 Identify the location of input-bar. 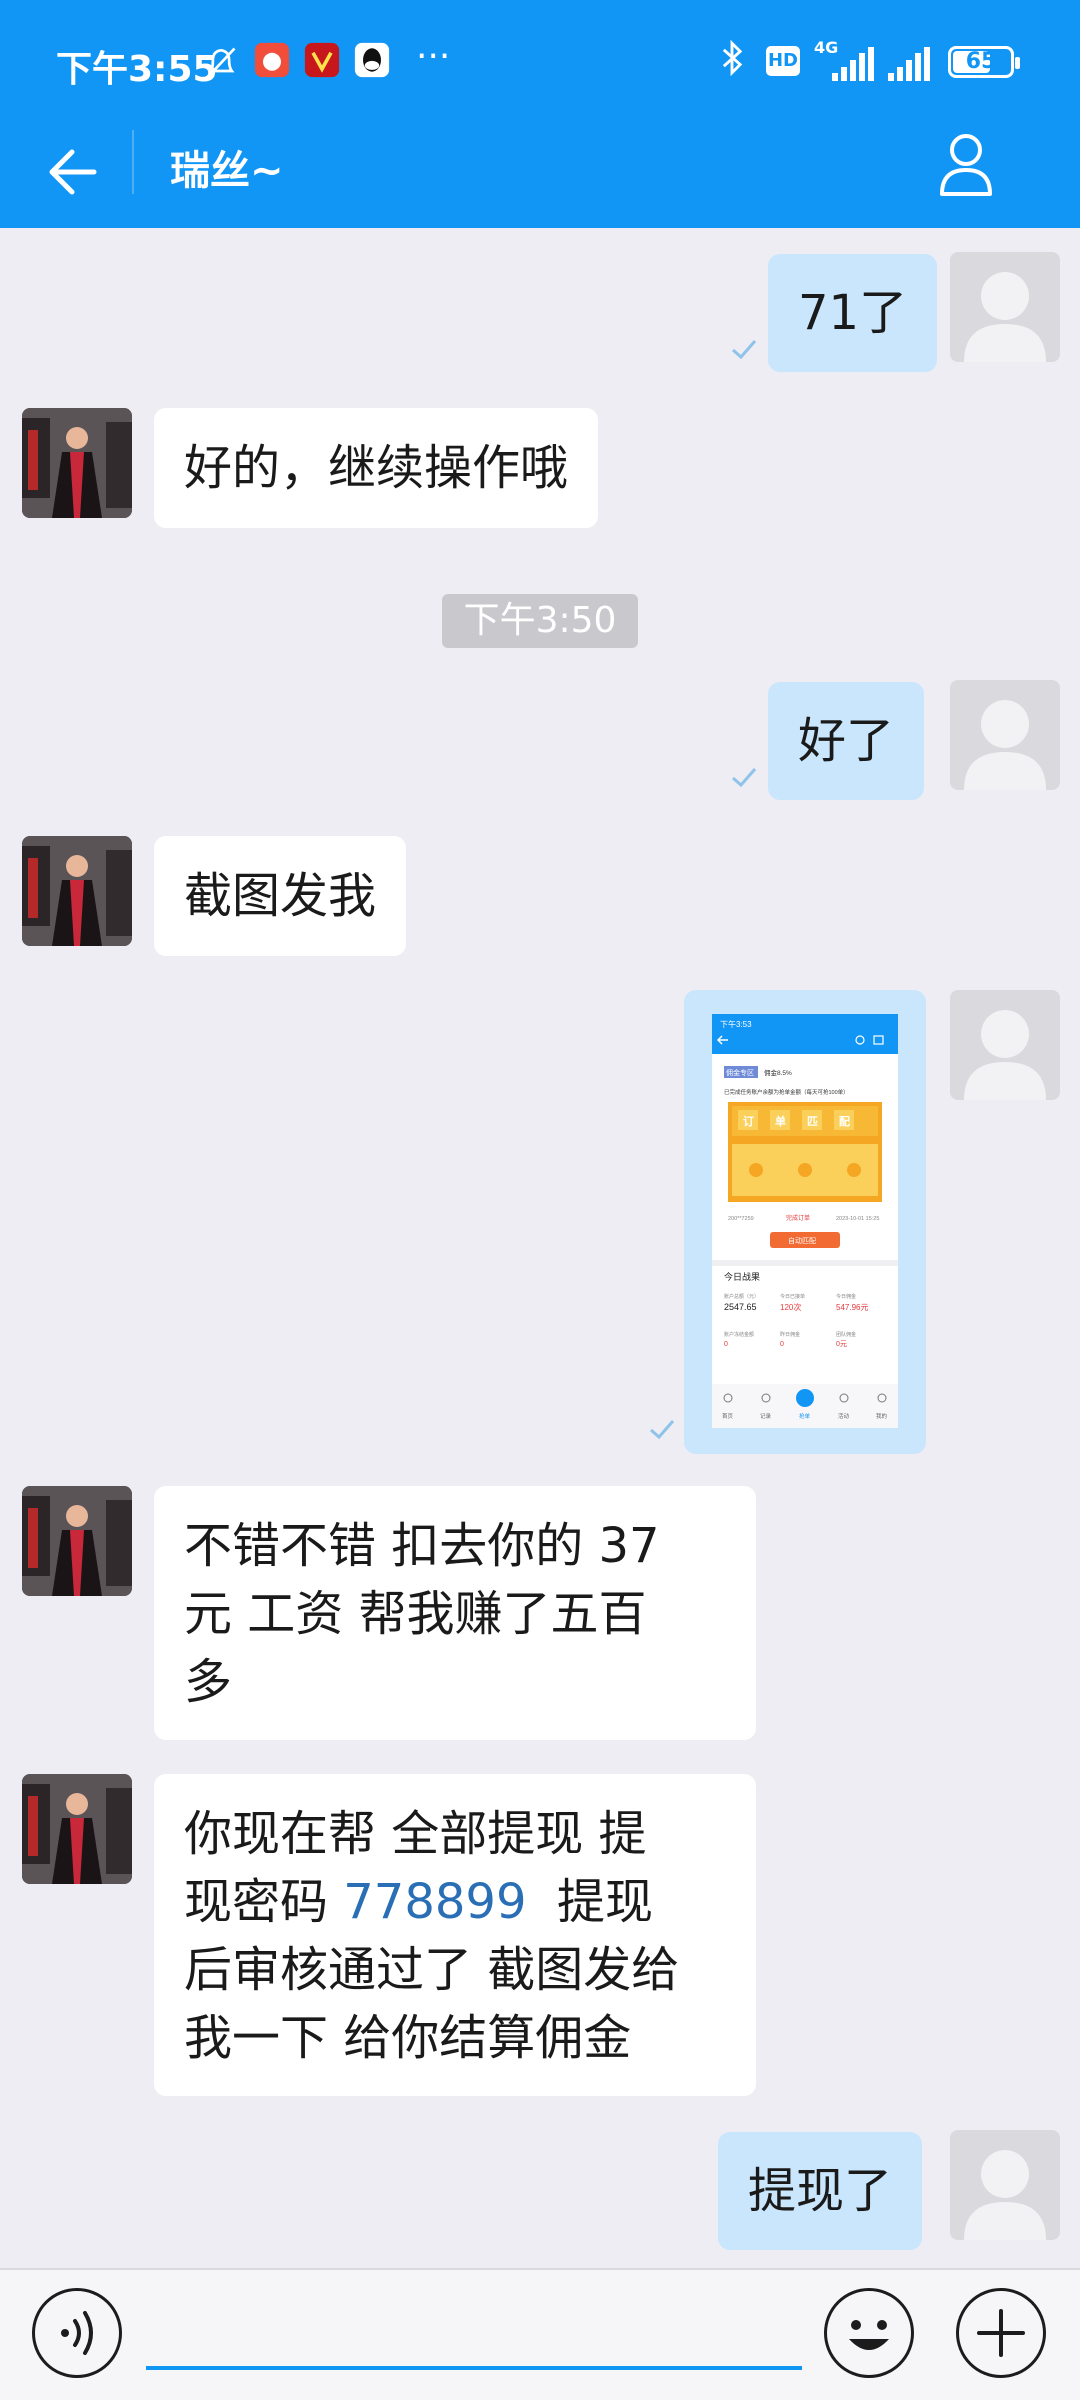
(540, 2334).